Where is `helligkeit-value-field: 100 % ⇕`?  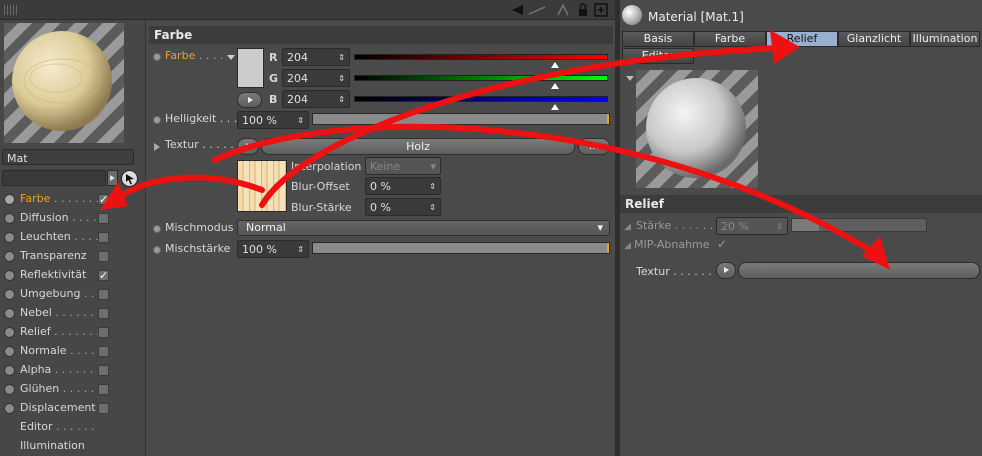 helligkeit-value-field: 100 % ⇕ is located at coordinates (273, 120).